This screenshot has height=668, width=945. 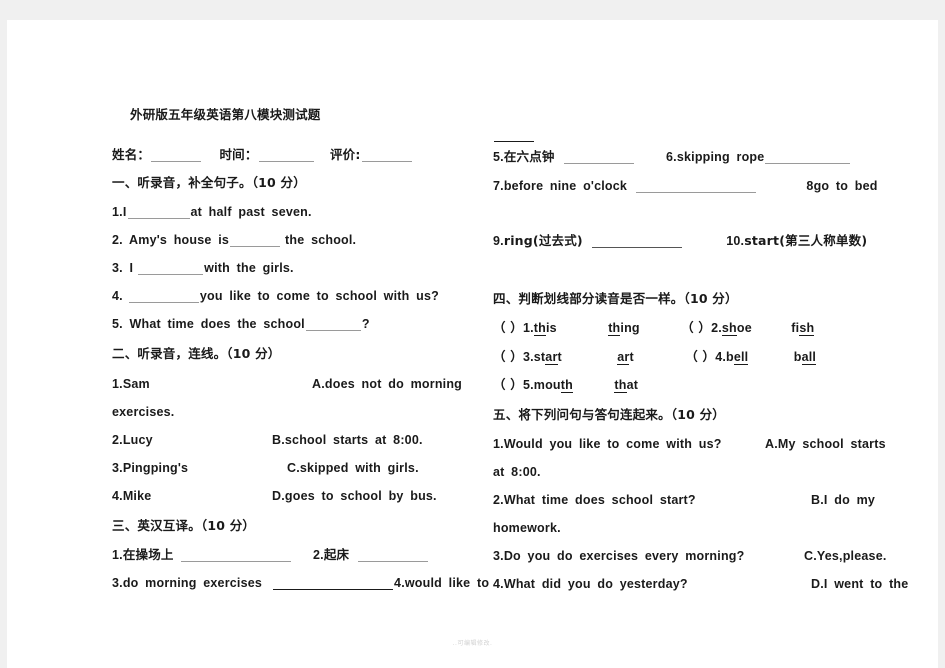 What do you see at coordinates (551, 328) in the screenshot?
I see `word-rest: is` at bounding box center [551, 328].